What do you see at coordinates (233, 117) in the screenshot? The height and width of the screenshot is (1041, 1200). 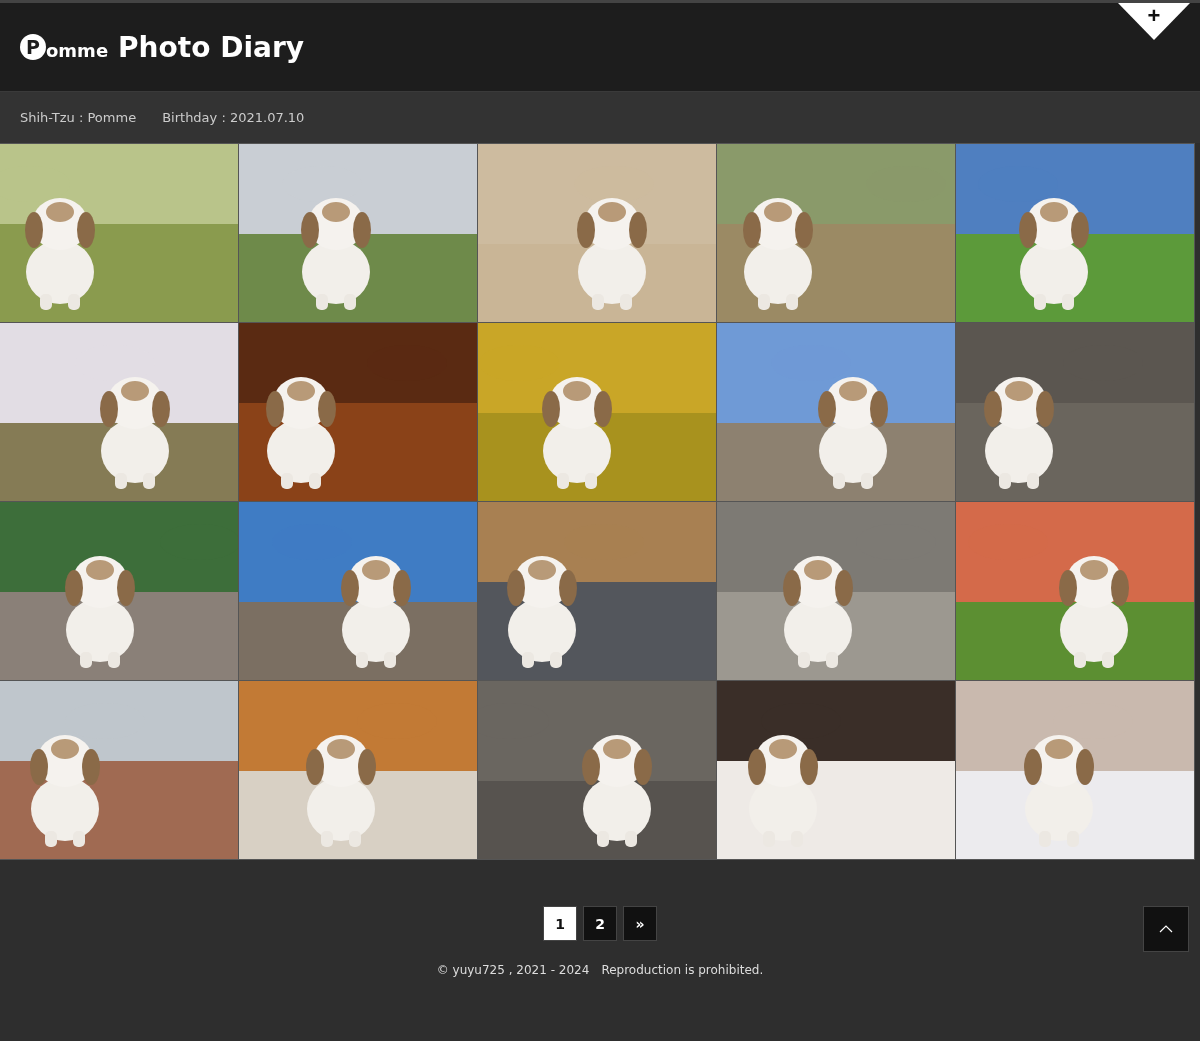 I see `profile-text: Birthday : 2021.07.10` at bounding box center [233, 117].